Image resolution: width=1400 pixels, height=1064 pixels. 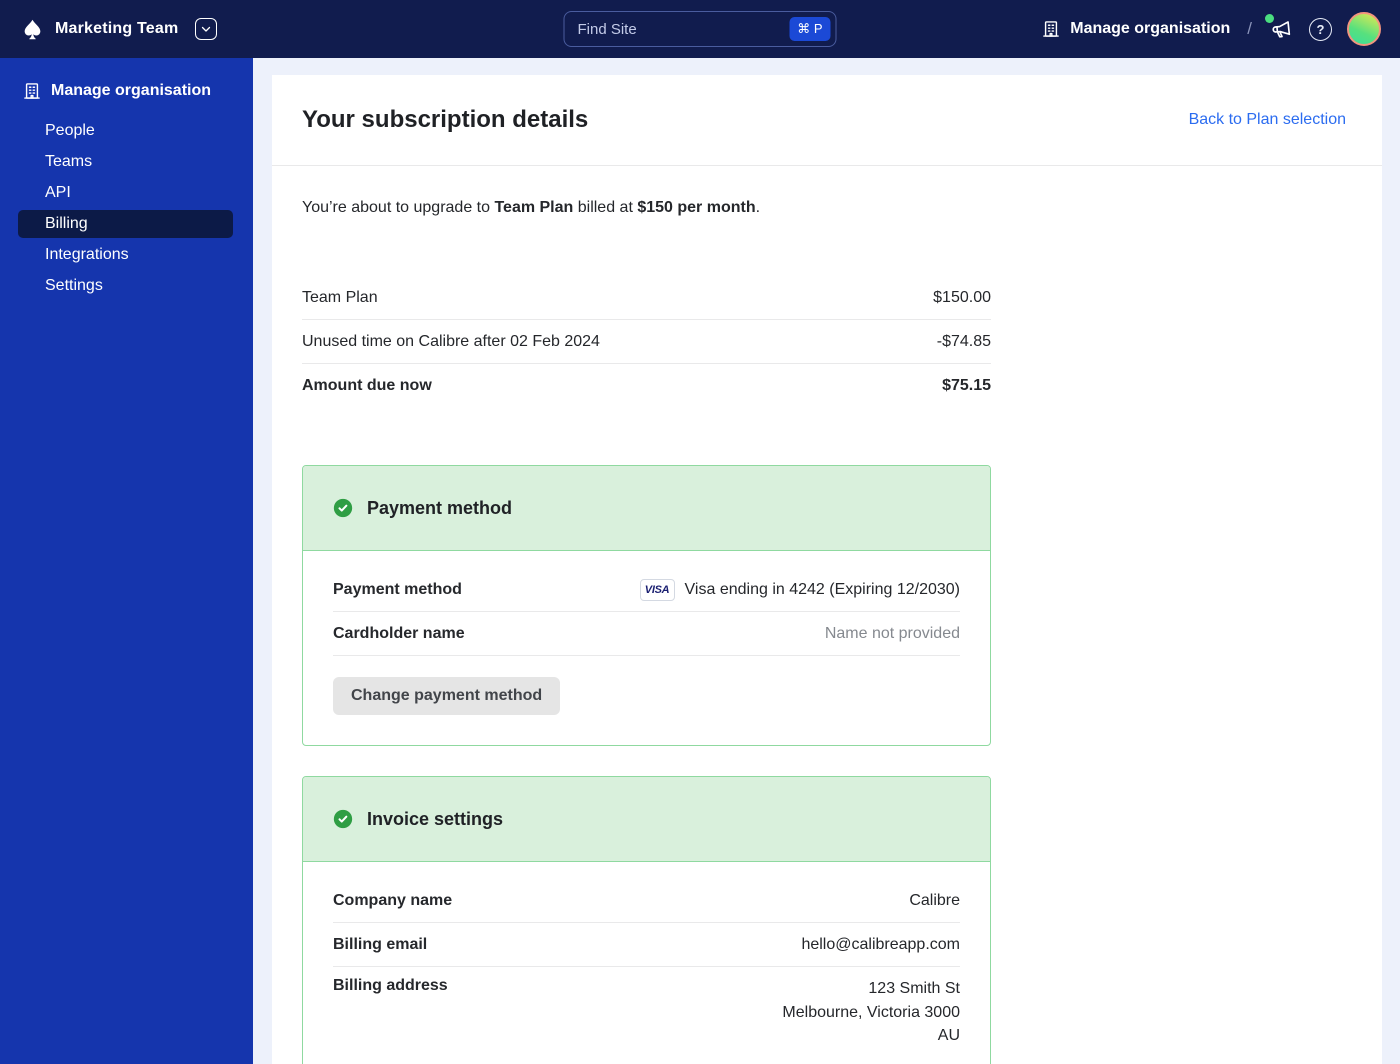 I want to click on row-value: $150.00, so click(x=962, y=297).